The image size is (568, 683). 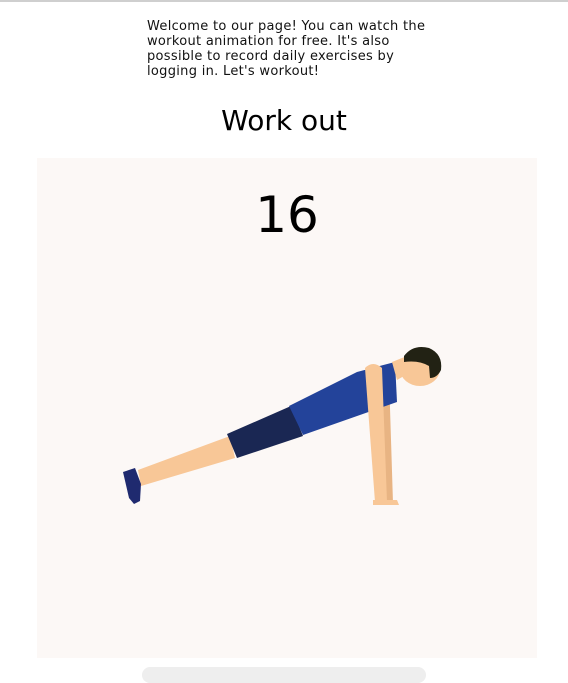 What do you see at coordinates (284, 1) in the screenshot?
I see `top-divider` at bounding box center [284, 1].